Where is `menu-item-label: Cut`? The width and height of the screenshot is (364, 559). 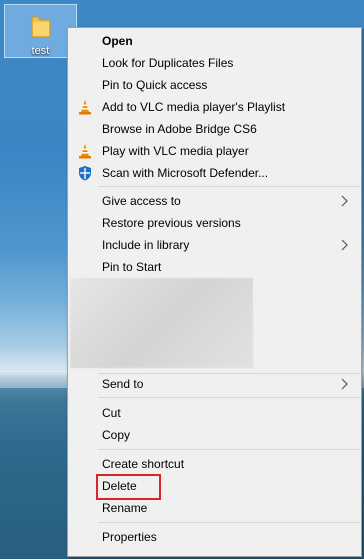 menu-item-label: Cut is located at coordinates (111, 413).